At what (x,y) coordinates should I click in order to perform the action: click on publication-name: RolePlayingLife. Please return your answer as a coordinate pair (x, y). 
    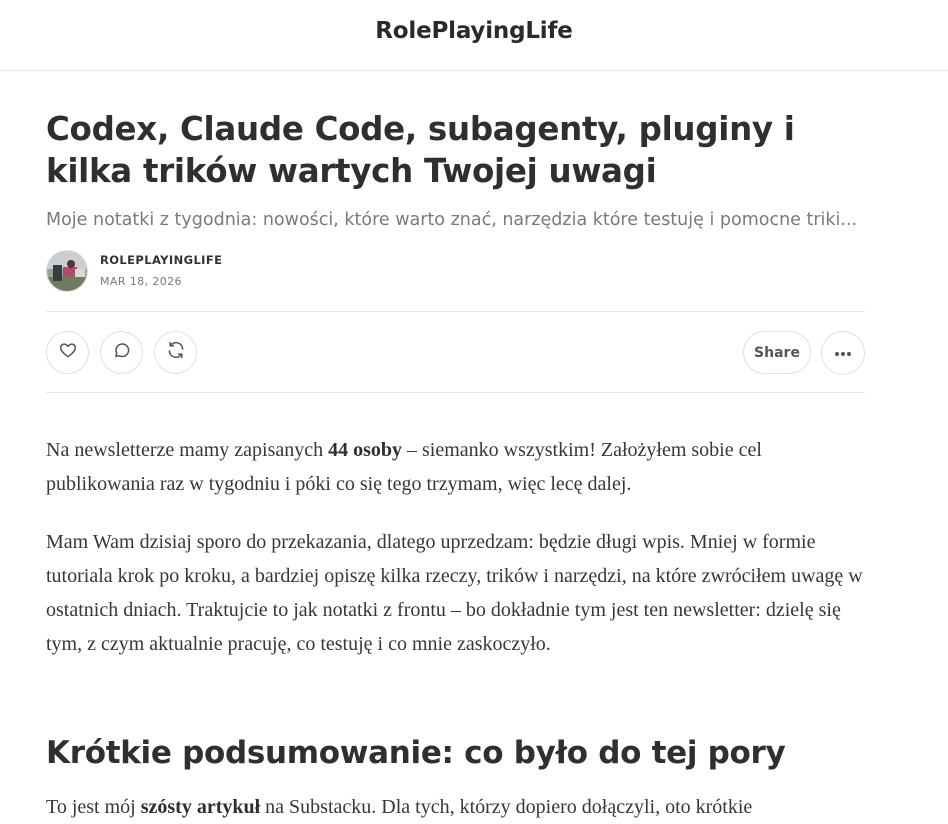
    Looking at the image, I should click on (474, 31).